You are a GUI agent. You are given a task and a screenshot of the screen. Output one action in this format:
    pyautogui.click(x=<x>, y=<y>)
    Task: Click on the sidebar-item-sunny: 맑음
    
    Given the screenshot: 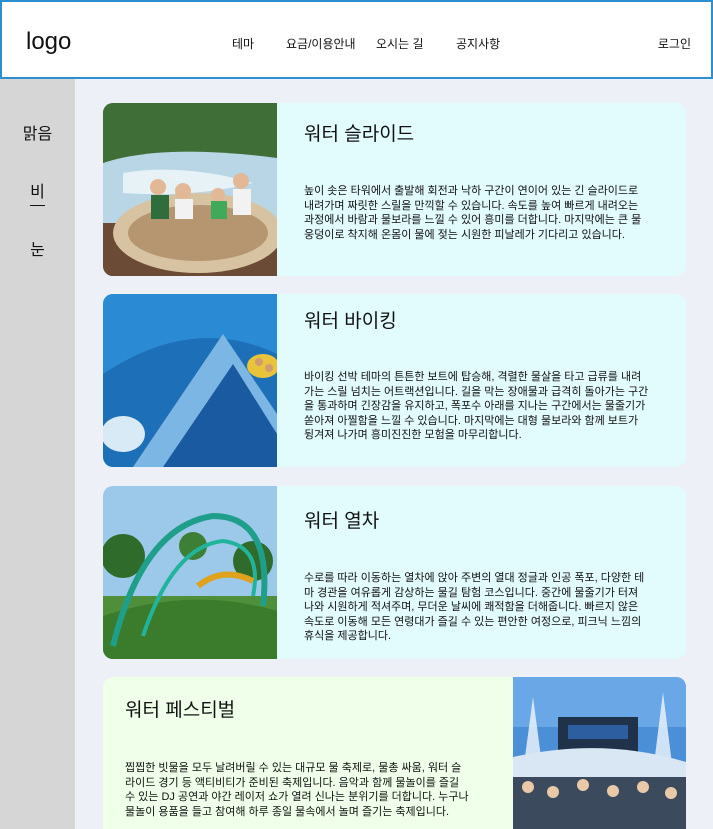 What is the action you would take?
    pyautogui.click(x=37, y=132)
    